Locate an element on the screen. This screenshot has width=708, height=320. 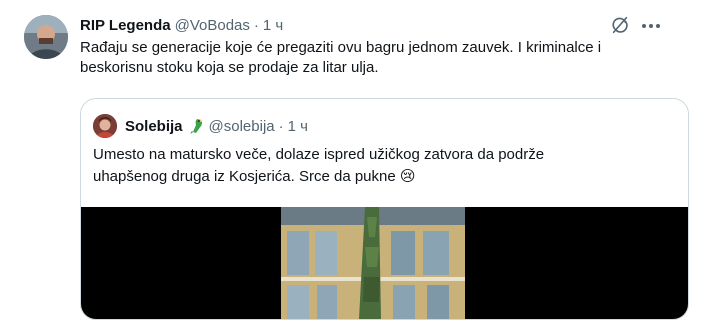
more-button is located at coordinates (651, 26).